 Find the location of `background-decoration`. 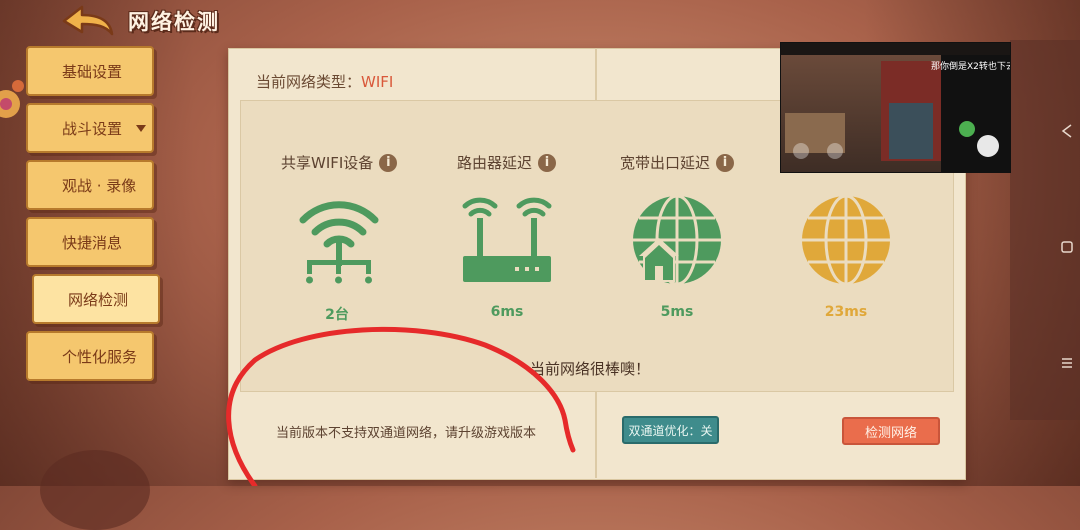

background-decoration is located at coordinates (95, 490).